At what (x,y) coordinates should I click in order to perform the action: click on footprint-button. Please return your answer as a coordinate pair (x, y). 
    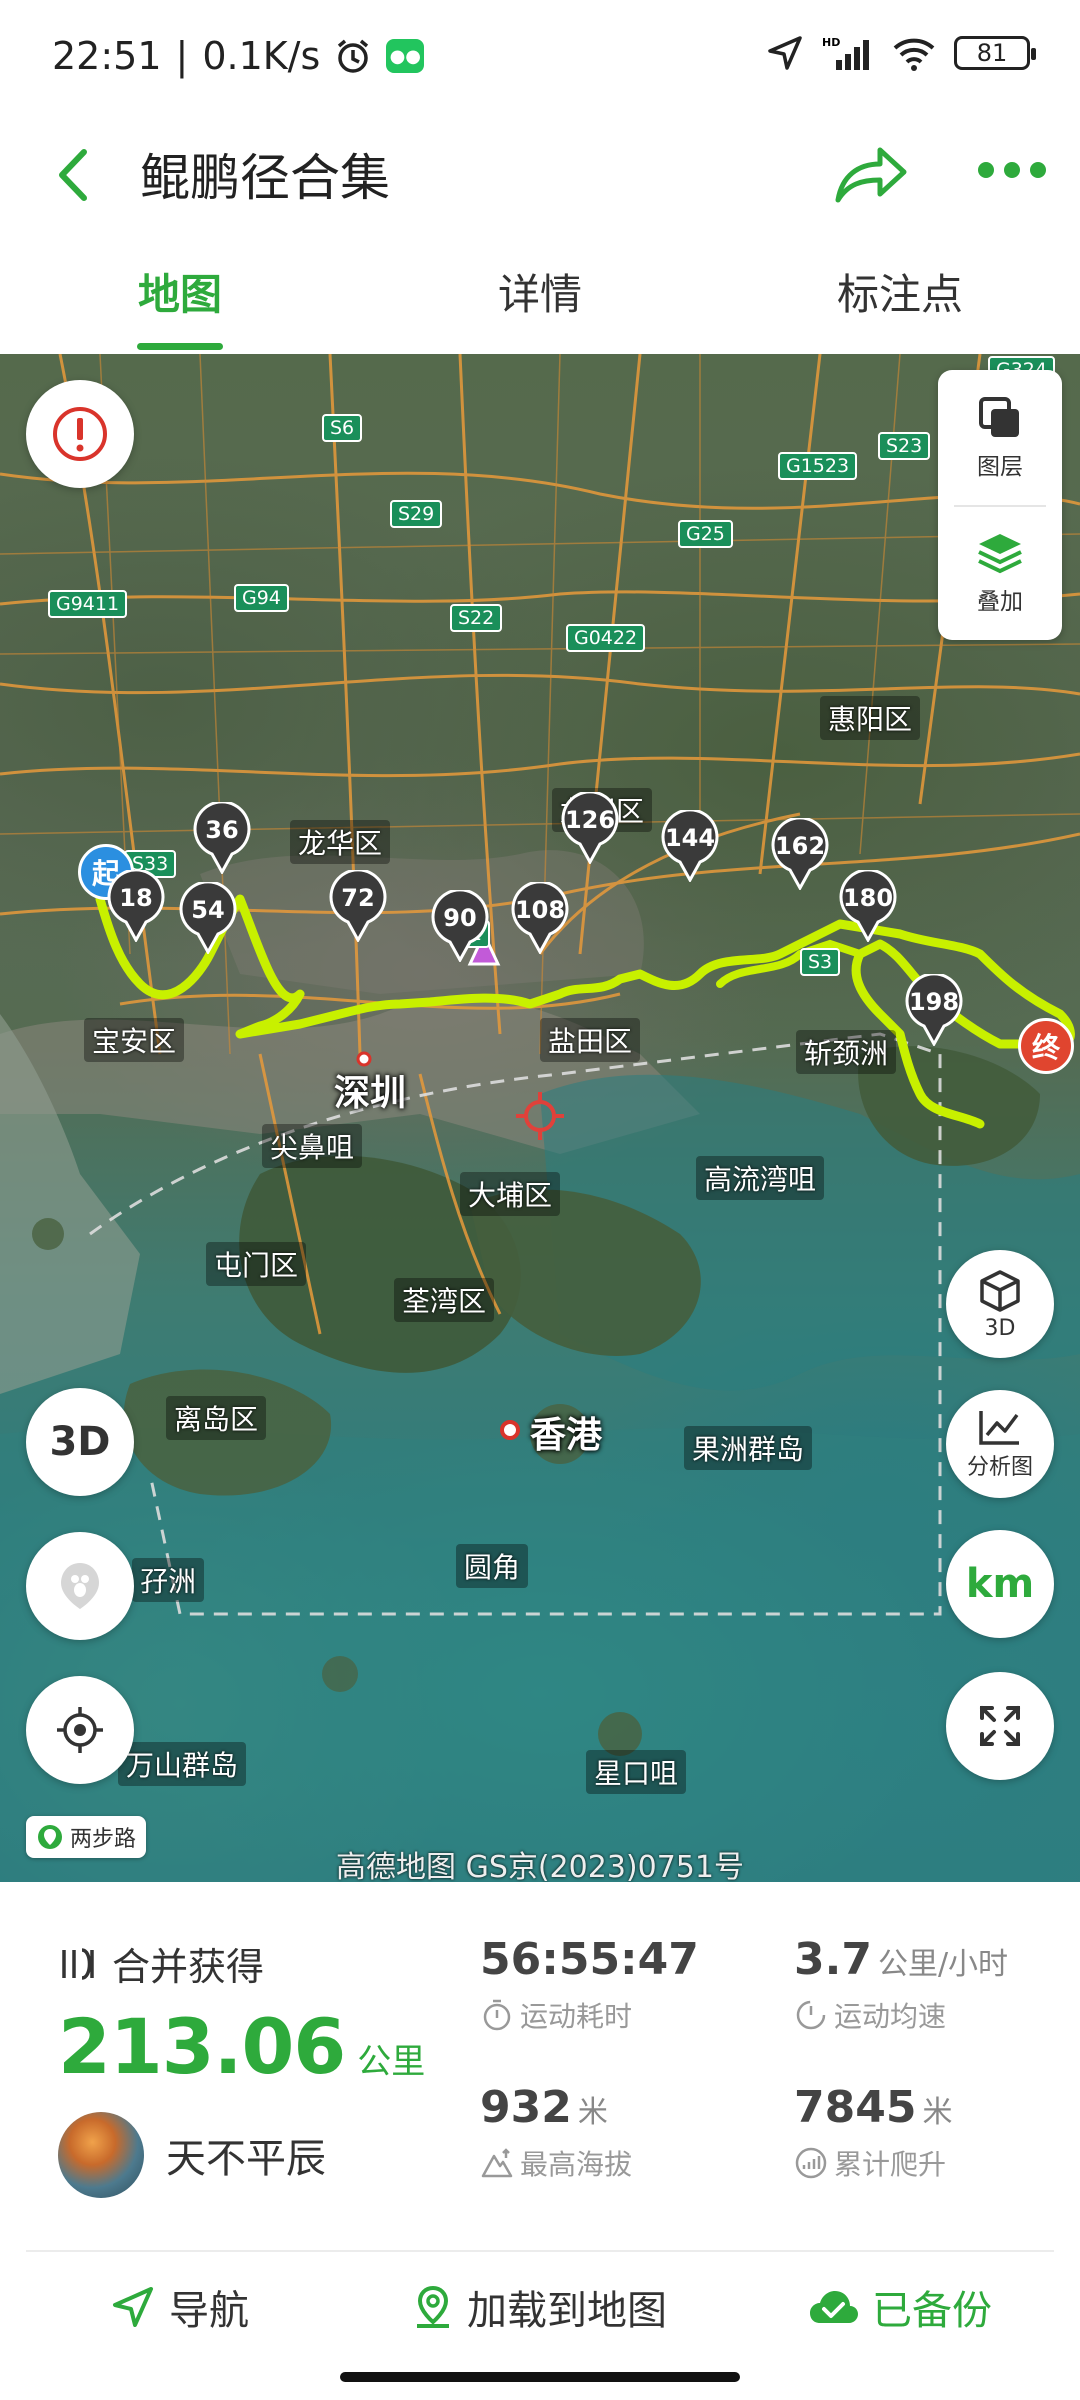
    Looking at the image, I should click on (80, 1586).